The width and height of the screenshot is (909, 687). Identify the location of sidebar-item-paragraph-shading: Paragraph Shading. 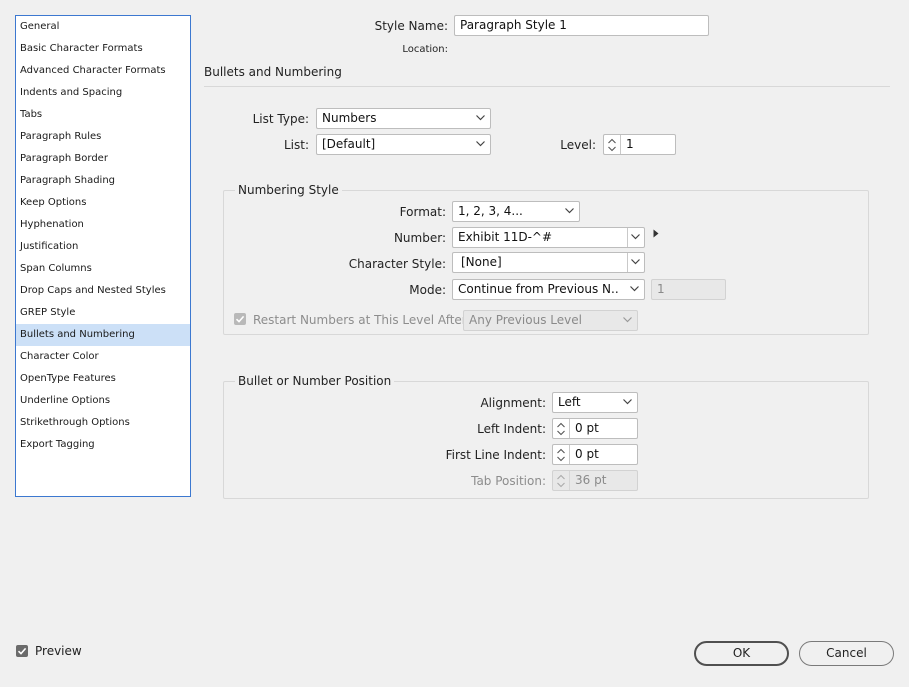
(103, 181).